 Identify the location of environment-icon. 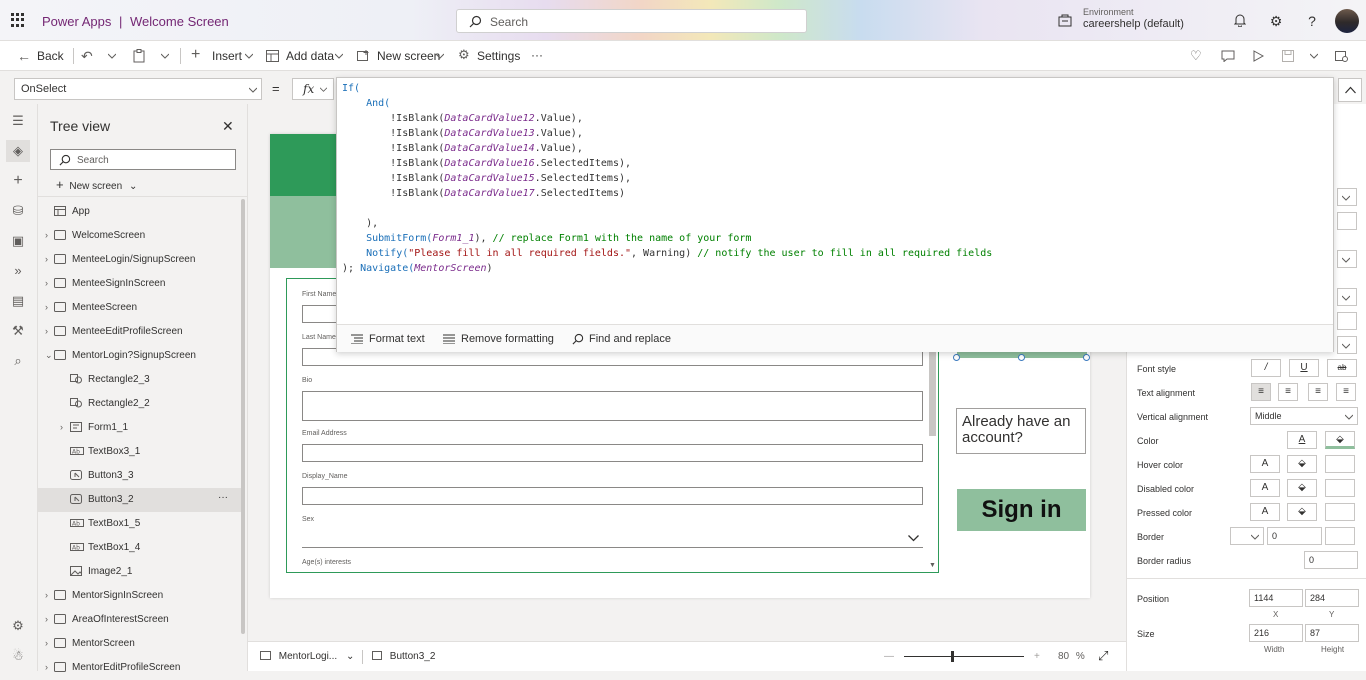
(1065, 20).